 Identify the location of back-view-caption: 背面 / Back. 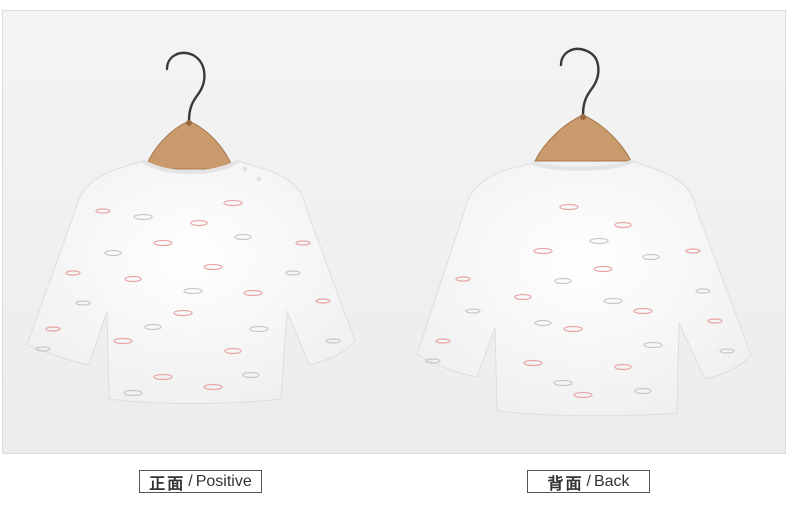
(588, 481).